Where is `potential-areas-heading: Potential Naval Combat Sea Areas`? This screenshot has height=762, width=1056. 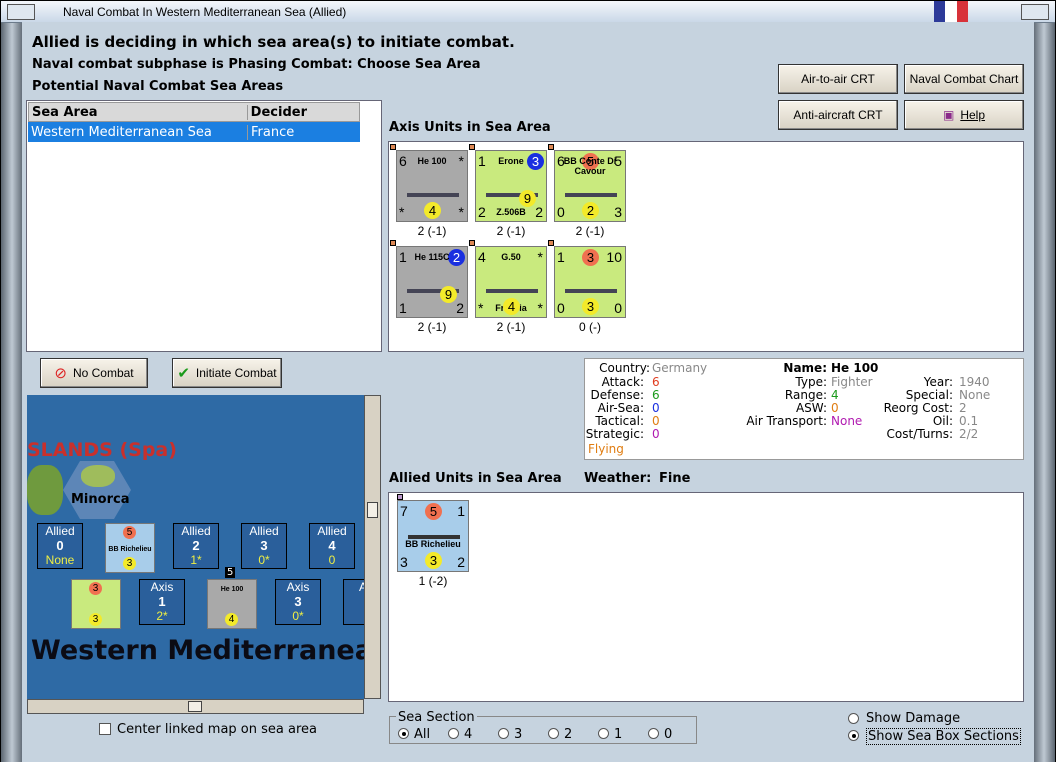
potential-areas-heading: Potential Naval Combat Sea Areas is located at coordinates (158, 86).